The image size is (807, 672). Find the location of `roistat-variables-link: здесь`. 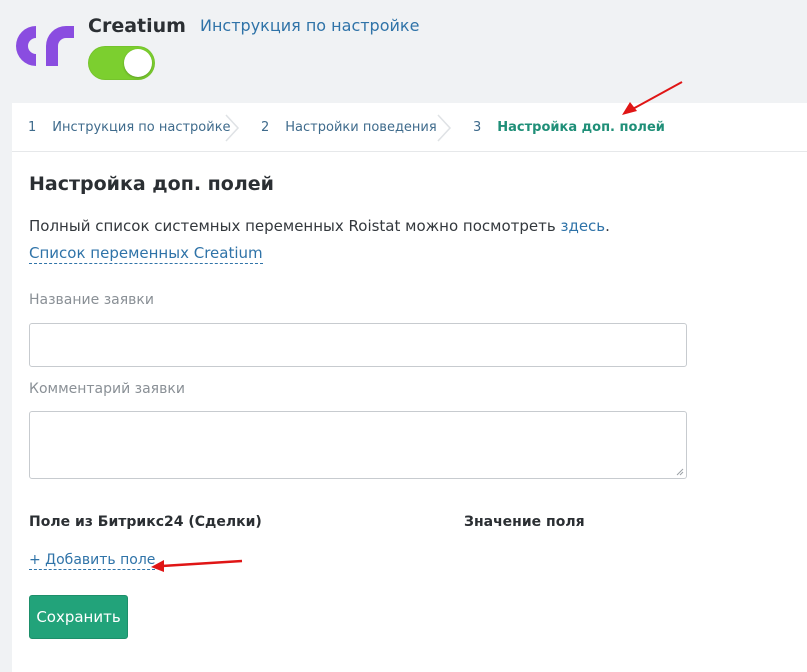

roistat-variables-link: здесь is located at coordinates (582, 226).